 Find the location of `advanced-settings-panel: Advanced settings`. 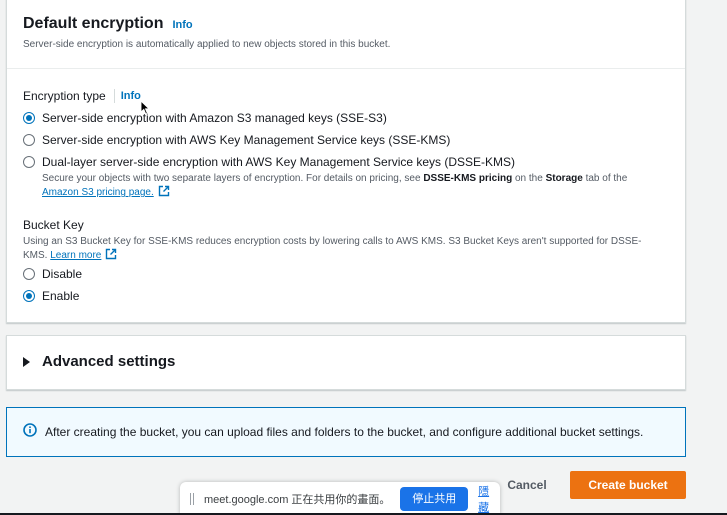

advanced-settings-panel: Advanced settings is located at coordinates (346, 362).